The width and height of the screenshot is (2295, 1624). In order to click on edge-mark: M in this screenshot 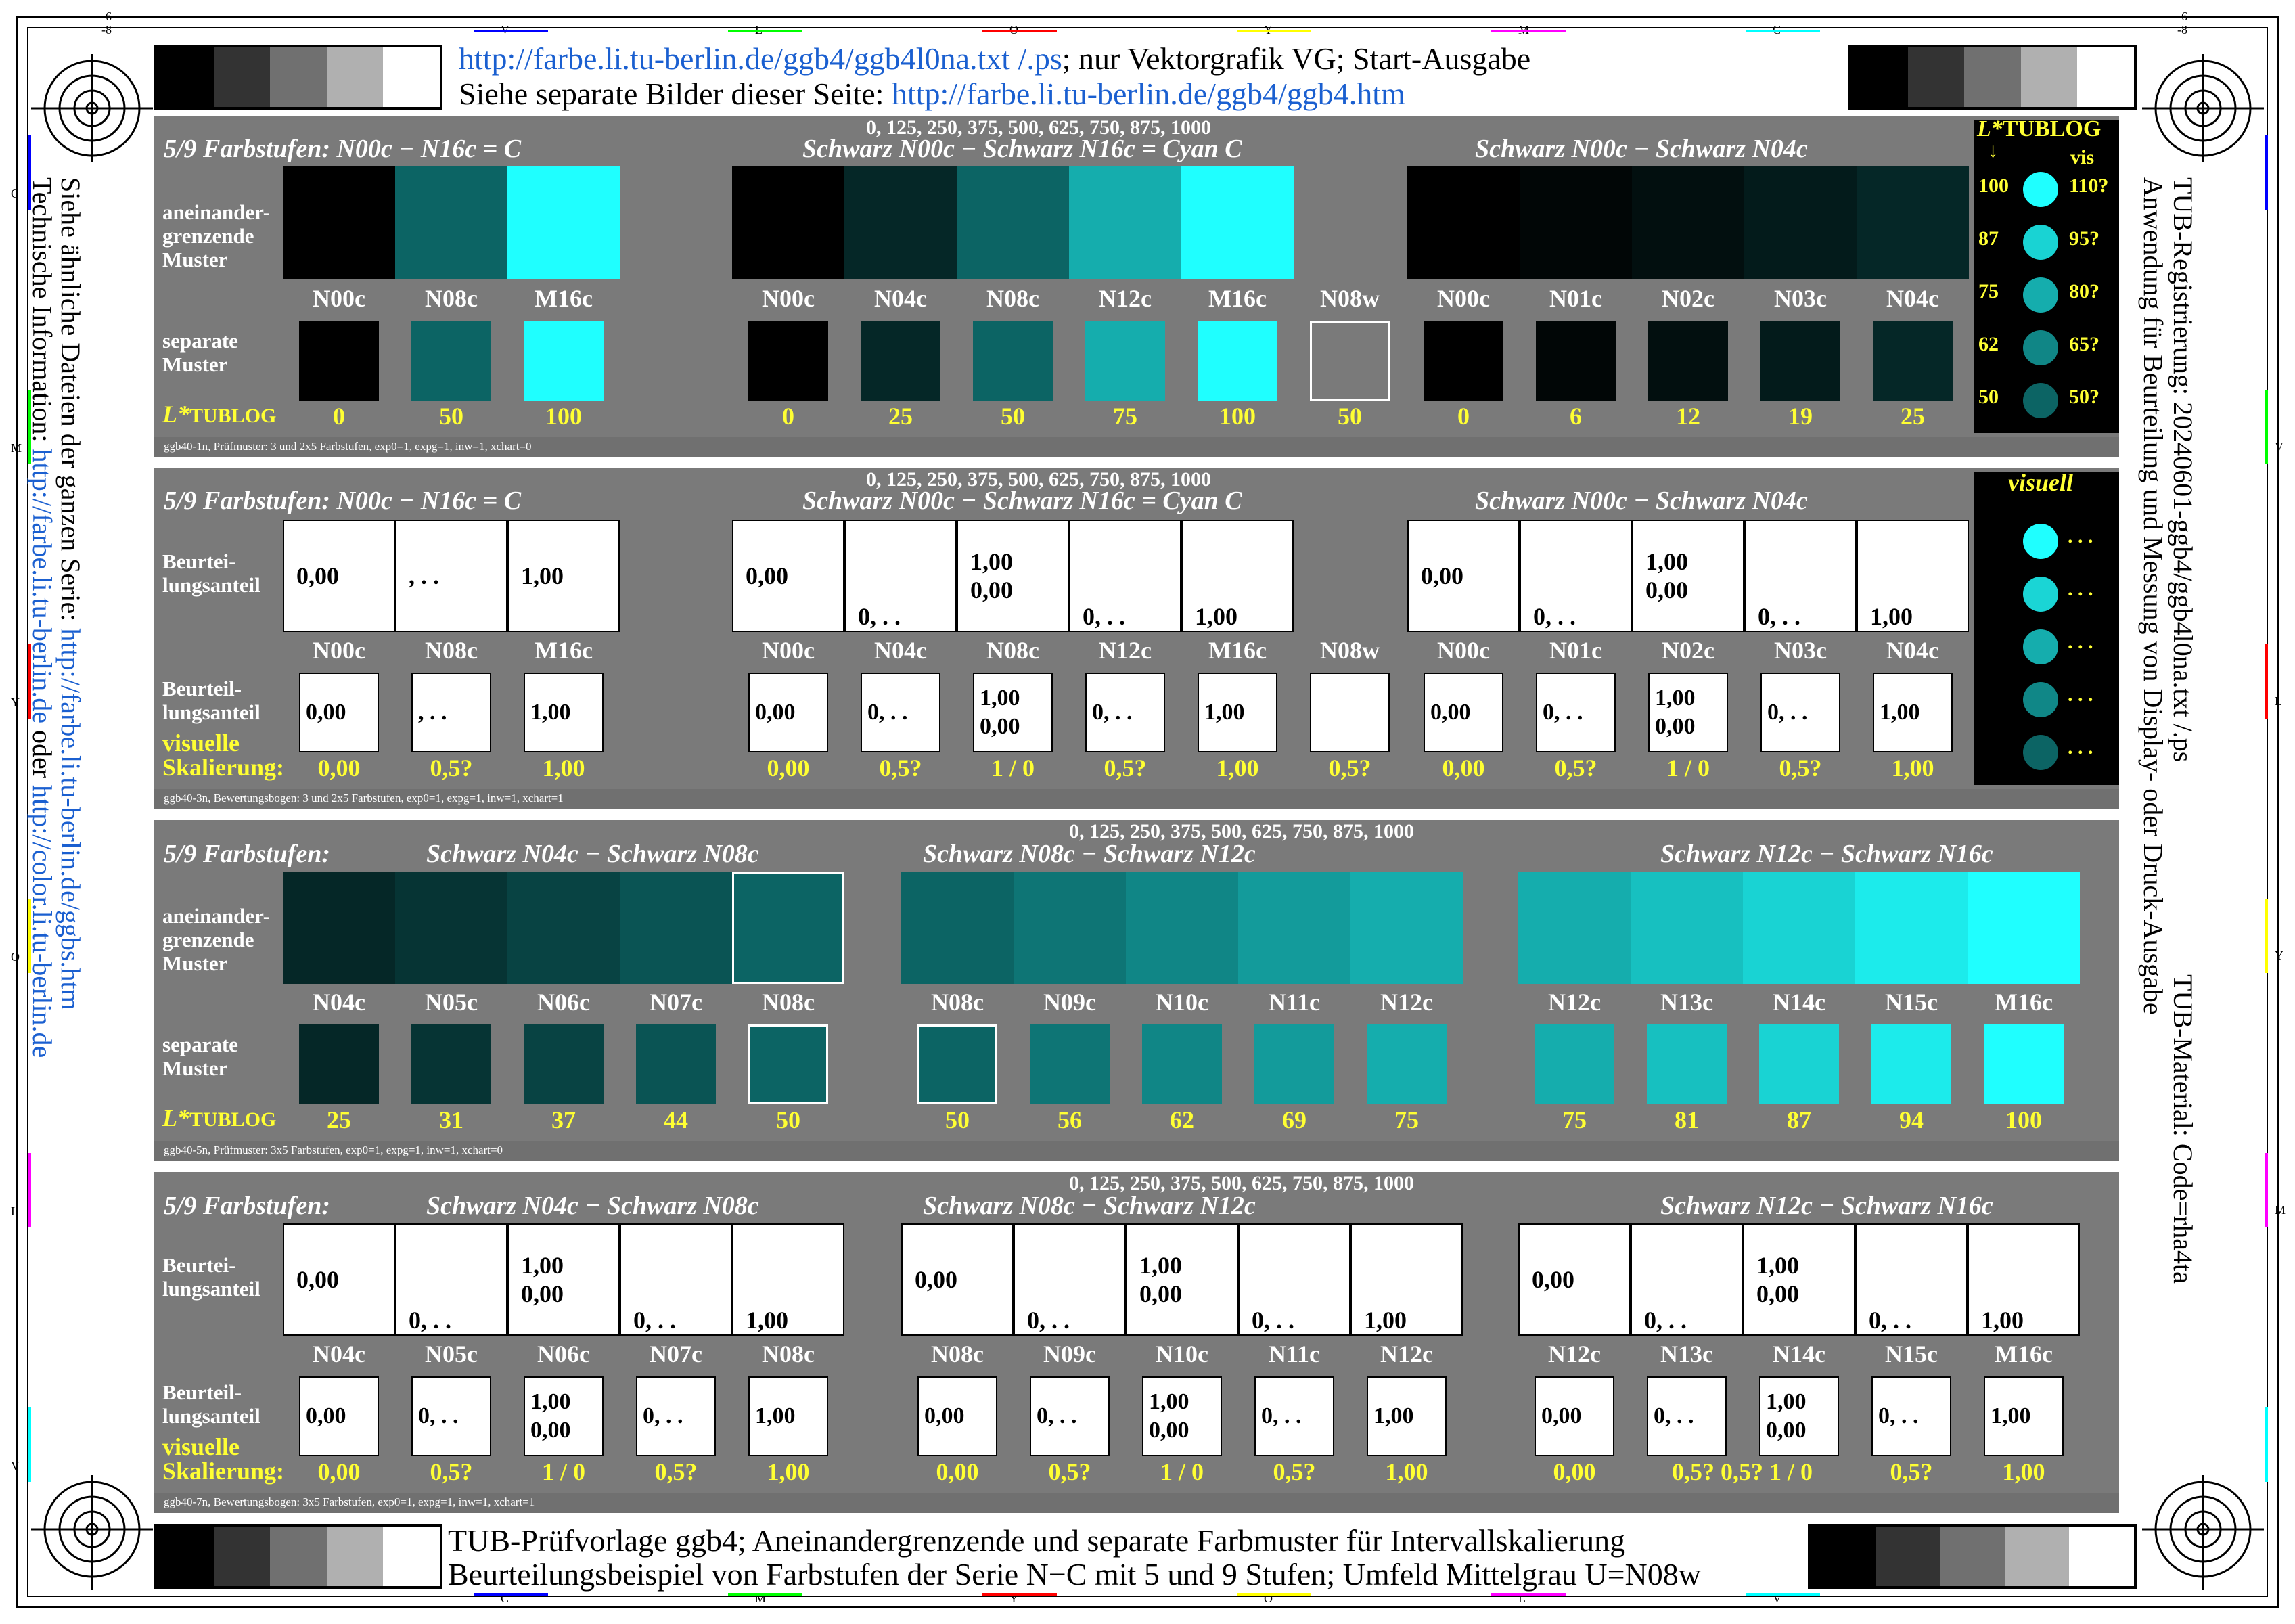, I will do `click(16, 448)`.